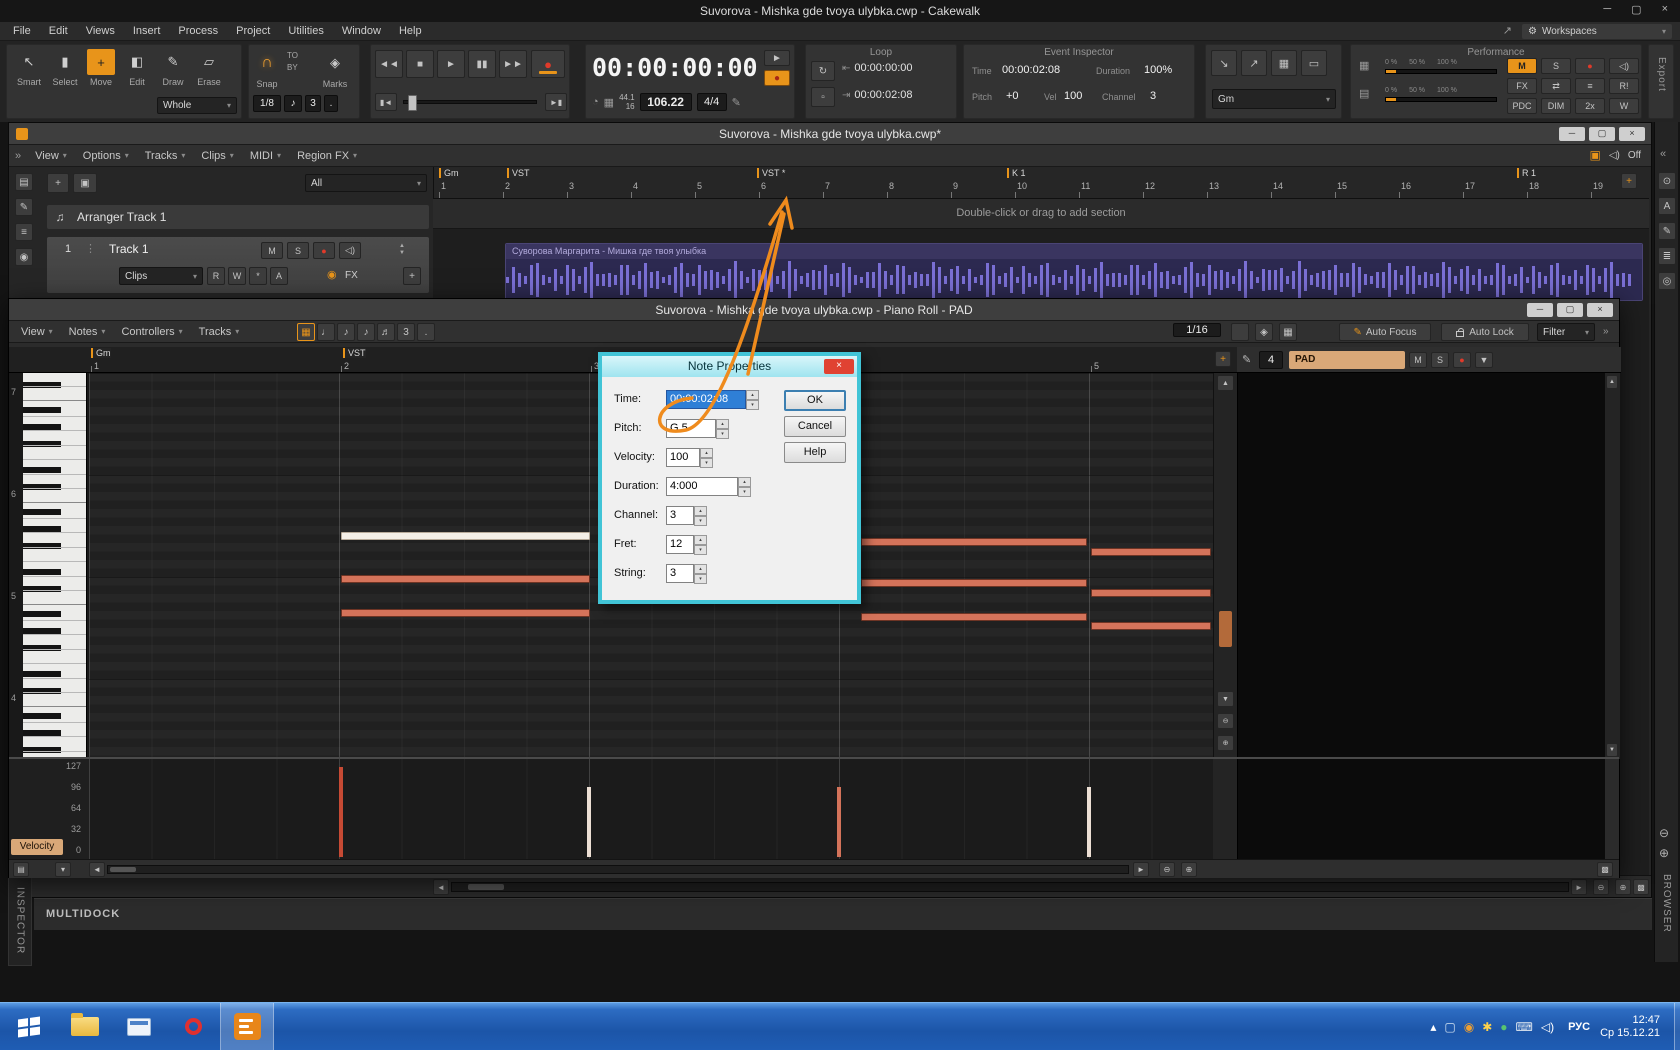 The image size is (1680, 1050). I want to click on ruler-add-icon: +, so click(1629, 181).